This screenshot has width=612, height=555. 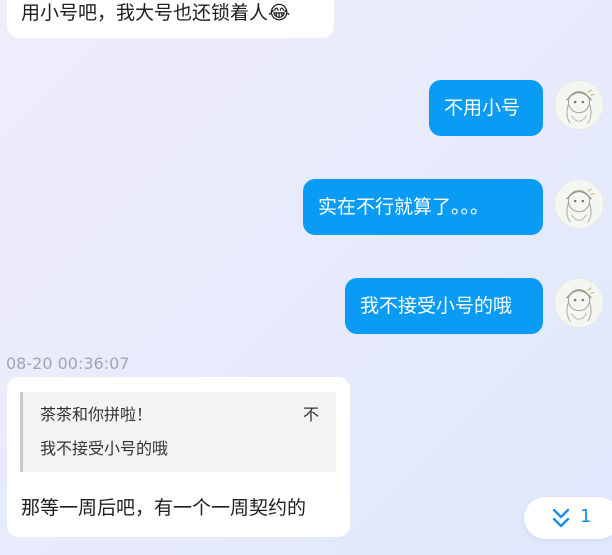 I want to click on quote-author: 茶茶和你拼啦！, so click(x=96, y=414).